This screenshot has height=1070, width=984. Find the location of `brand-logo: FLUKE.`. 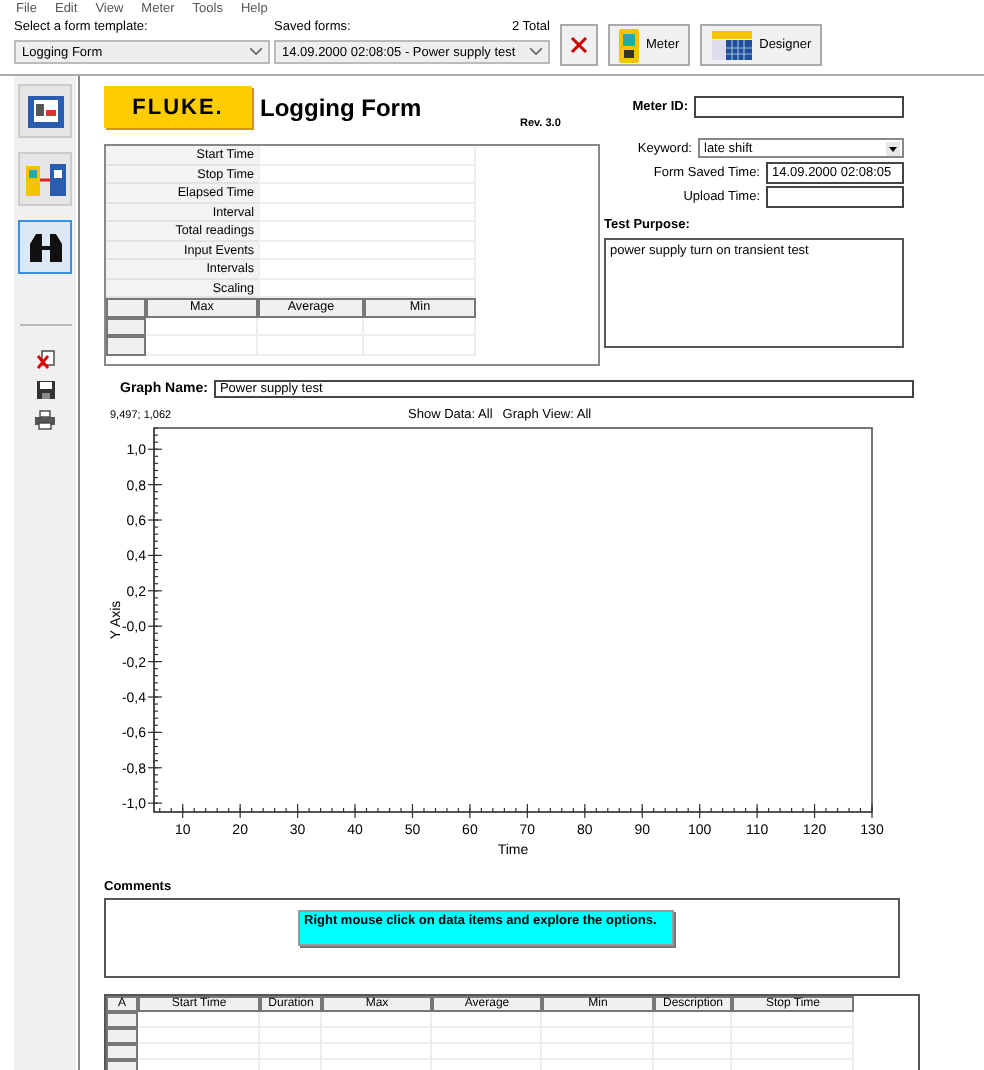

brand-logo: FLUKE. is located at coordinates (178, 107).